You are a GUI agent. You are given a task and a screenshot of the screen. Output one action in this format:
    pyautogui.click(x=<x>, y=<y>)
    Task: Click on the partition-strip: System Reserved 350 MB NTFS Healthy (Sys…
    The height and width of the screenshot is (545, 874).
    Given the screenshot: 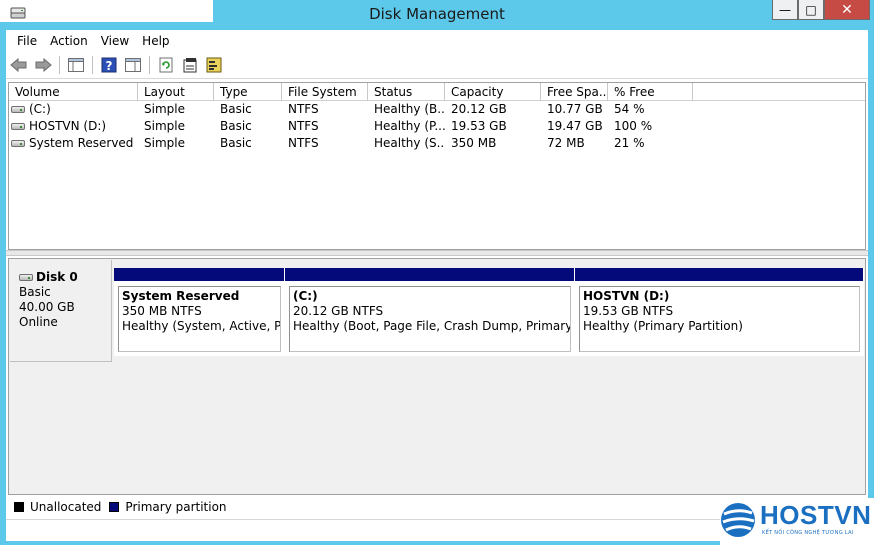 What is the action you would take?
    pyautogui.click(x=489, y=312)
    